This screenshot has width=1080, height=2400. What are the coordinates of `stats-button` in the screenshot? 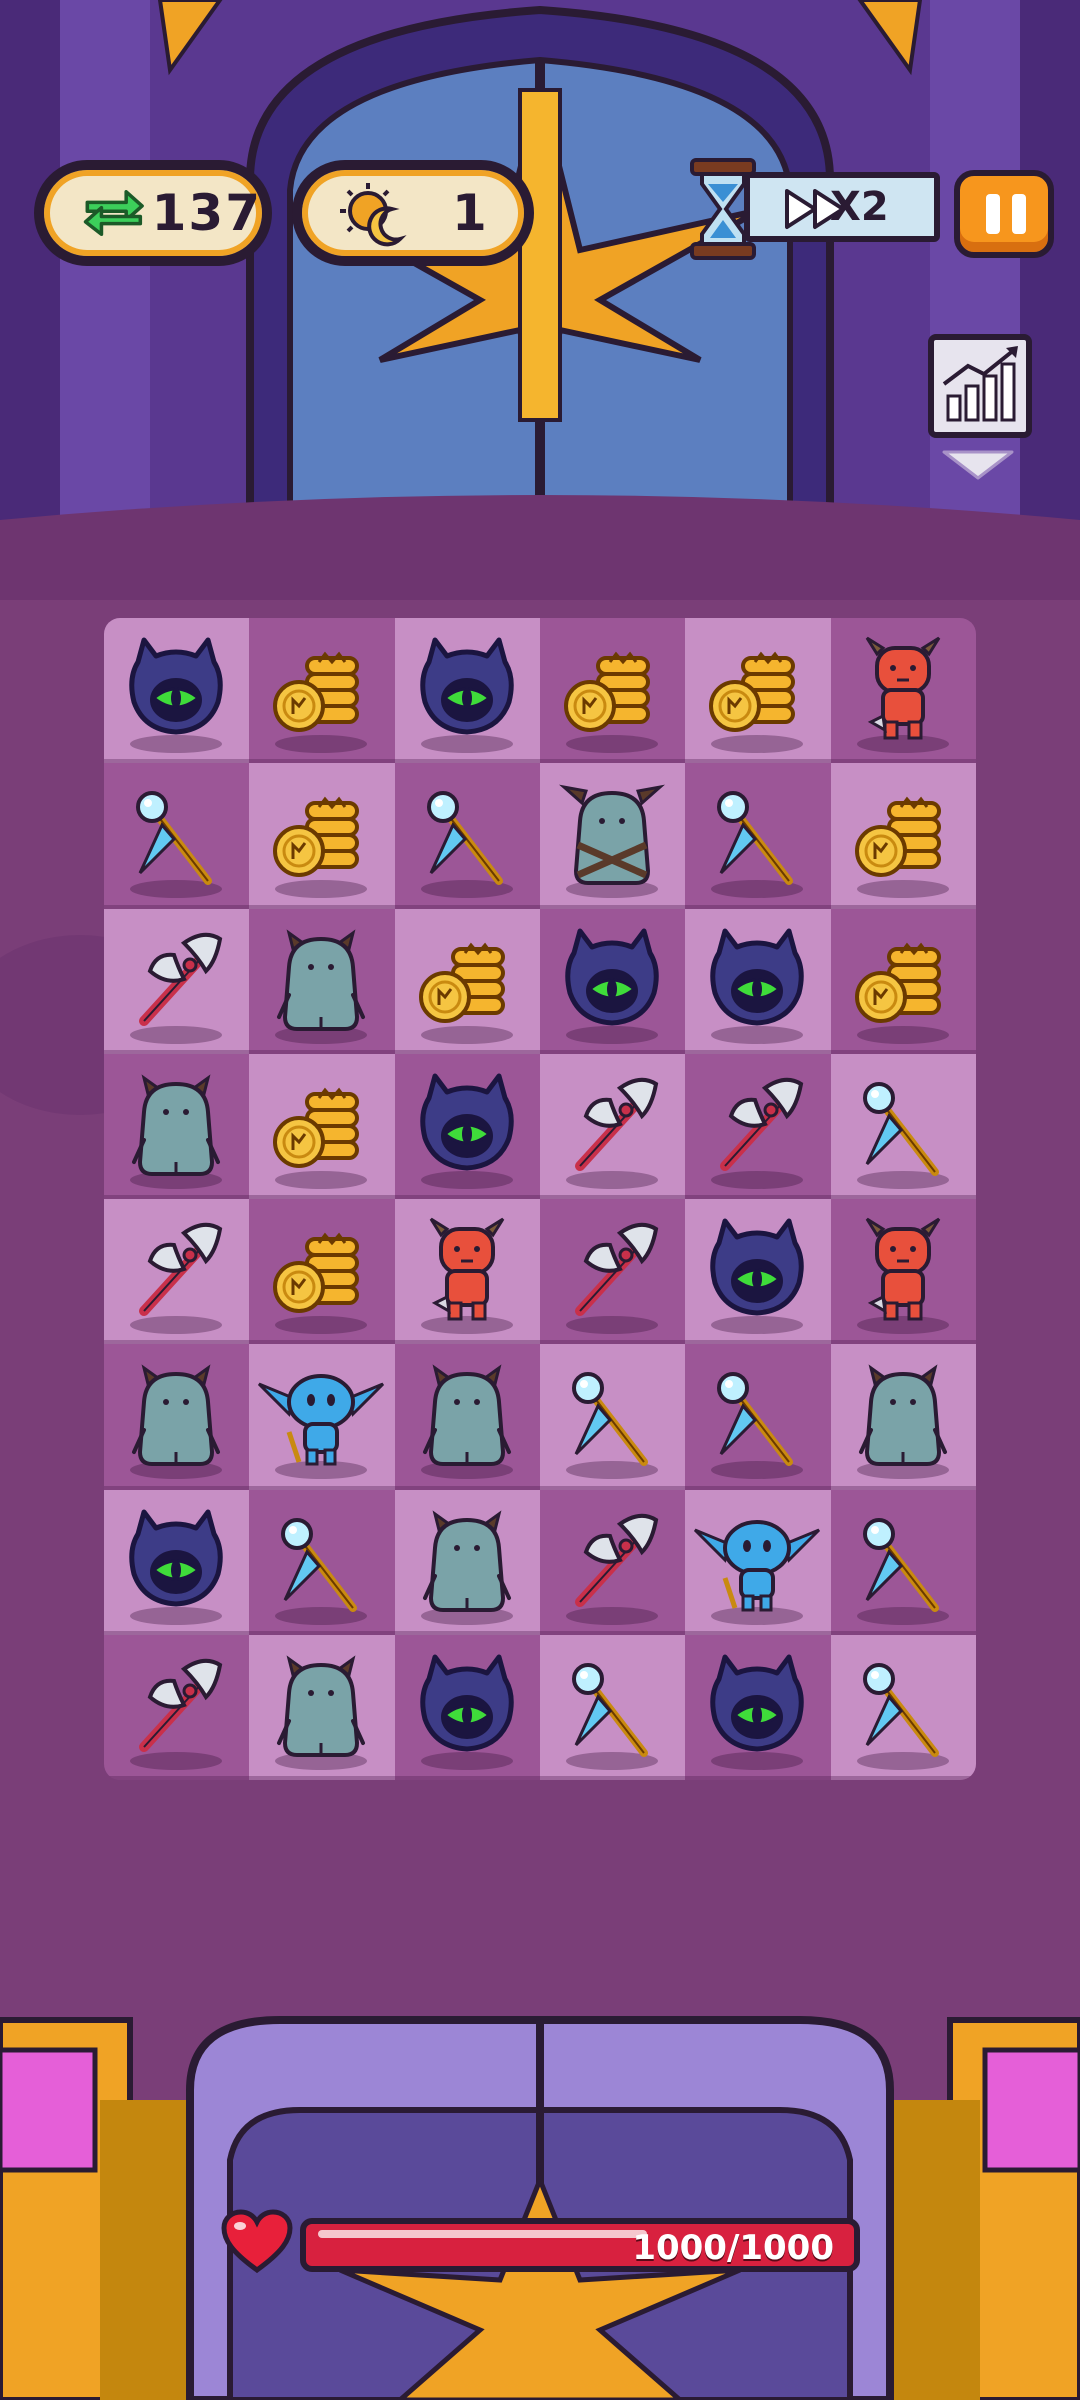 It's located at (980, 386).